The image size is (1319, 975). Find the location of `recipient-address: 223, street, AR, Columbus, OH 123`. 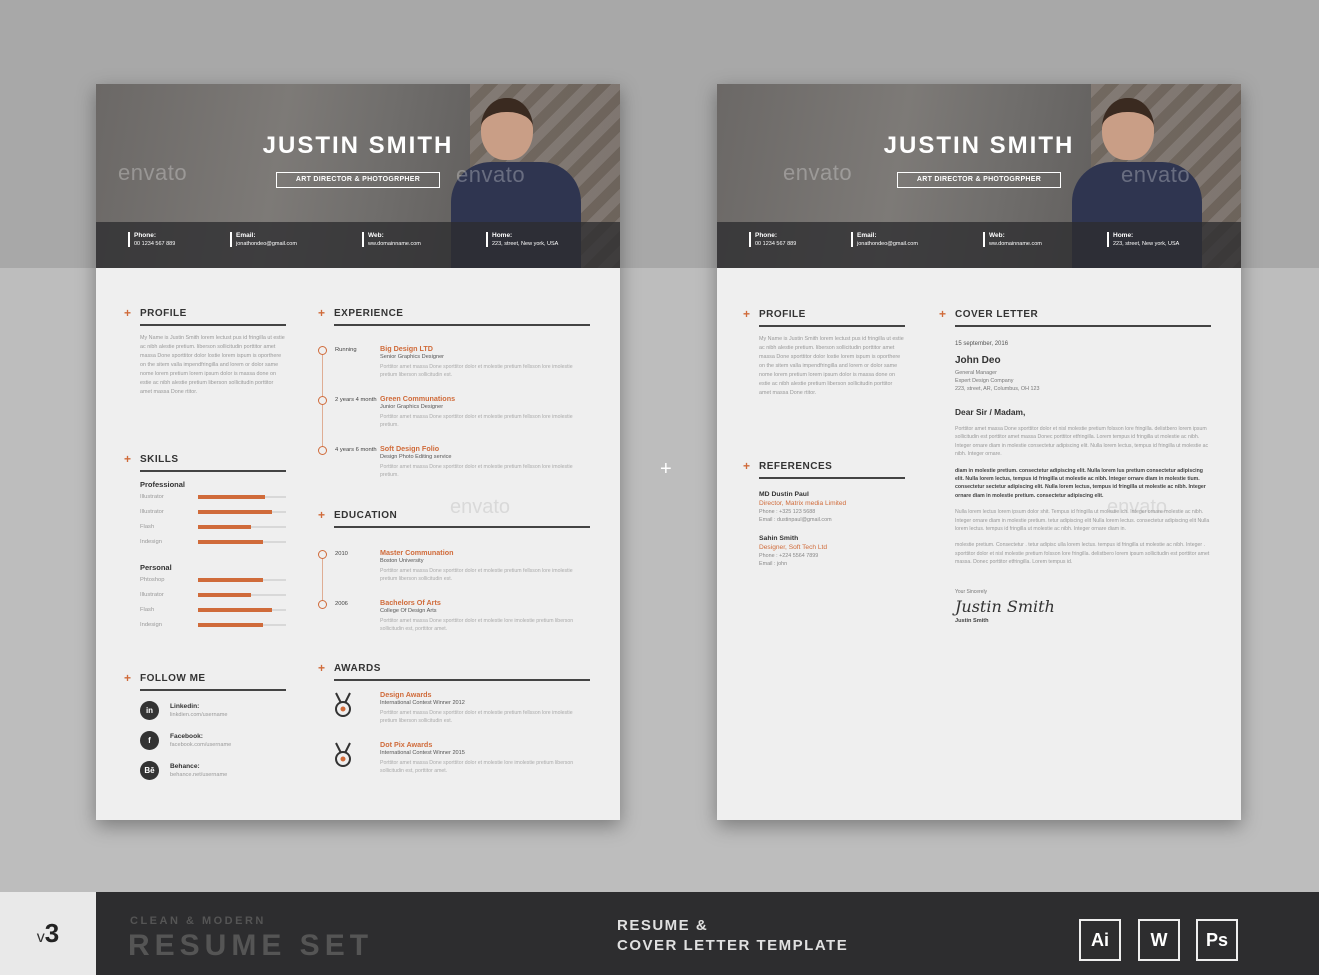

recipient-address: 223, street, AR, Columbus, OH 123 is located at coordinates (997, 389).